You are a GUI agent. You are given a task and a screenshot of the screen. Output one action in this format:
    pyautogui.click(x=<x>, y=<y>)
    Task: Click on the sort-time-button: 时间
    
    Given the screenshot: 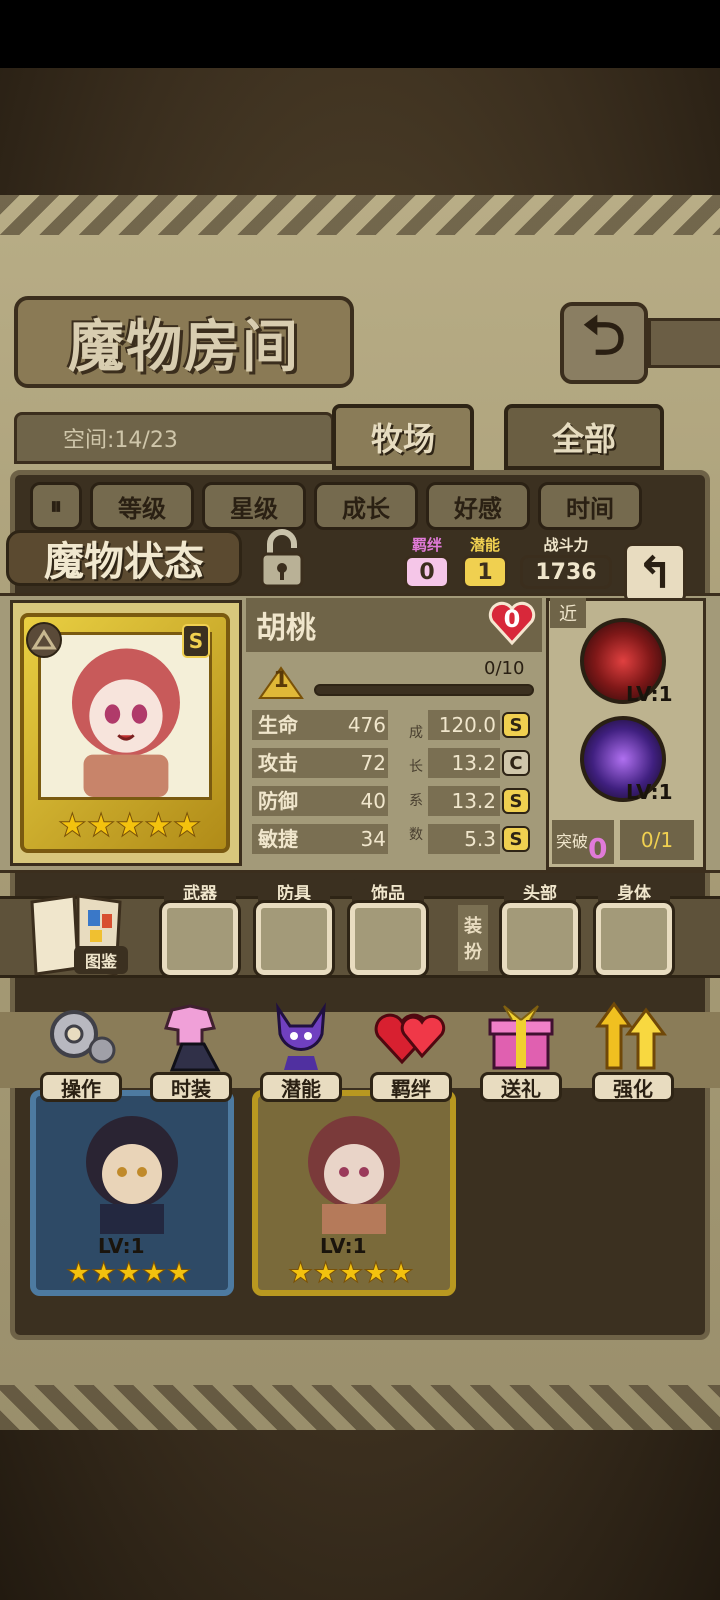 What is the action you would take?
    pyautogui.click(x=590, y=506)
    